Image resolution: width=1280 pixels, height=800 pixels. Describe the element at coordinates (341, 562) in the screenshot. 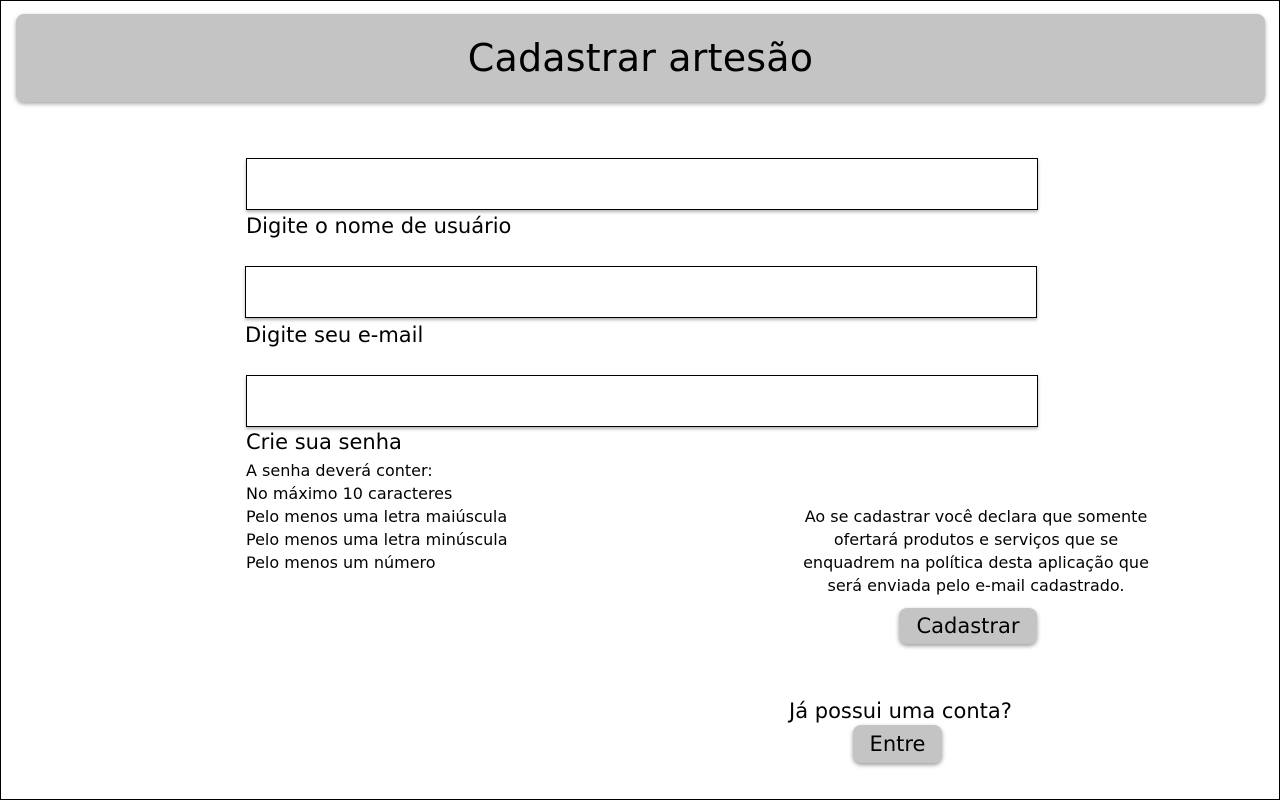

I see `password-rule-number: Pelo menos um número` at that location.